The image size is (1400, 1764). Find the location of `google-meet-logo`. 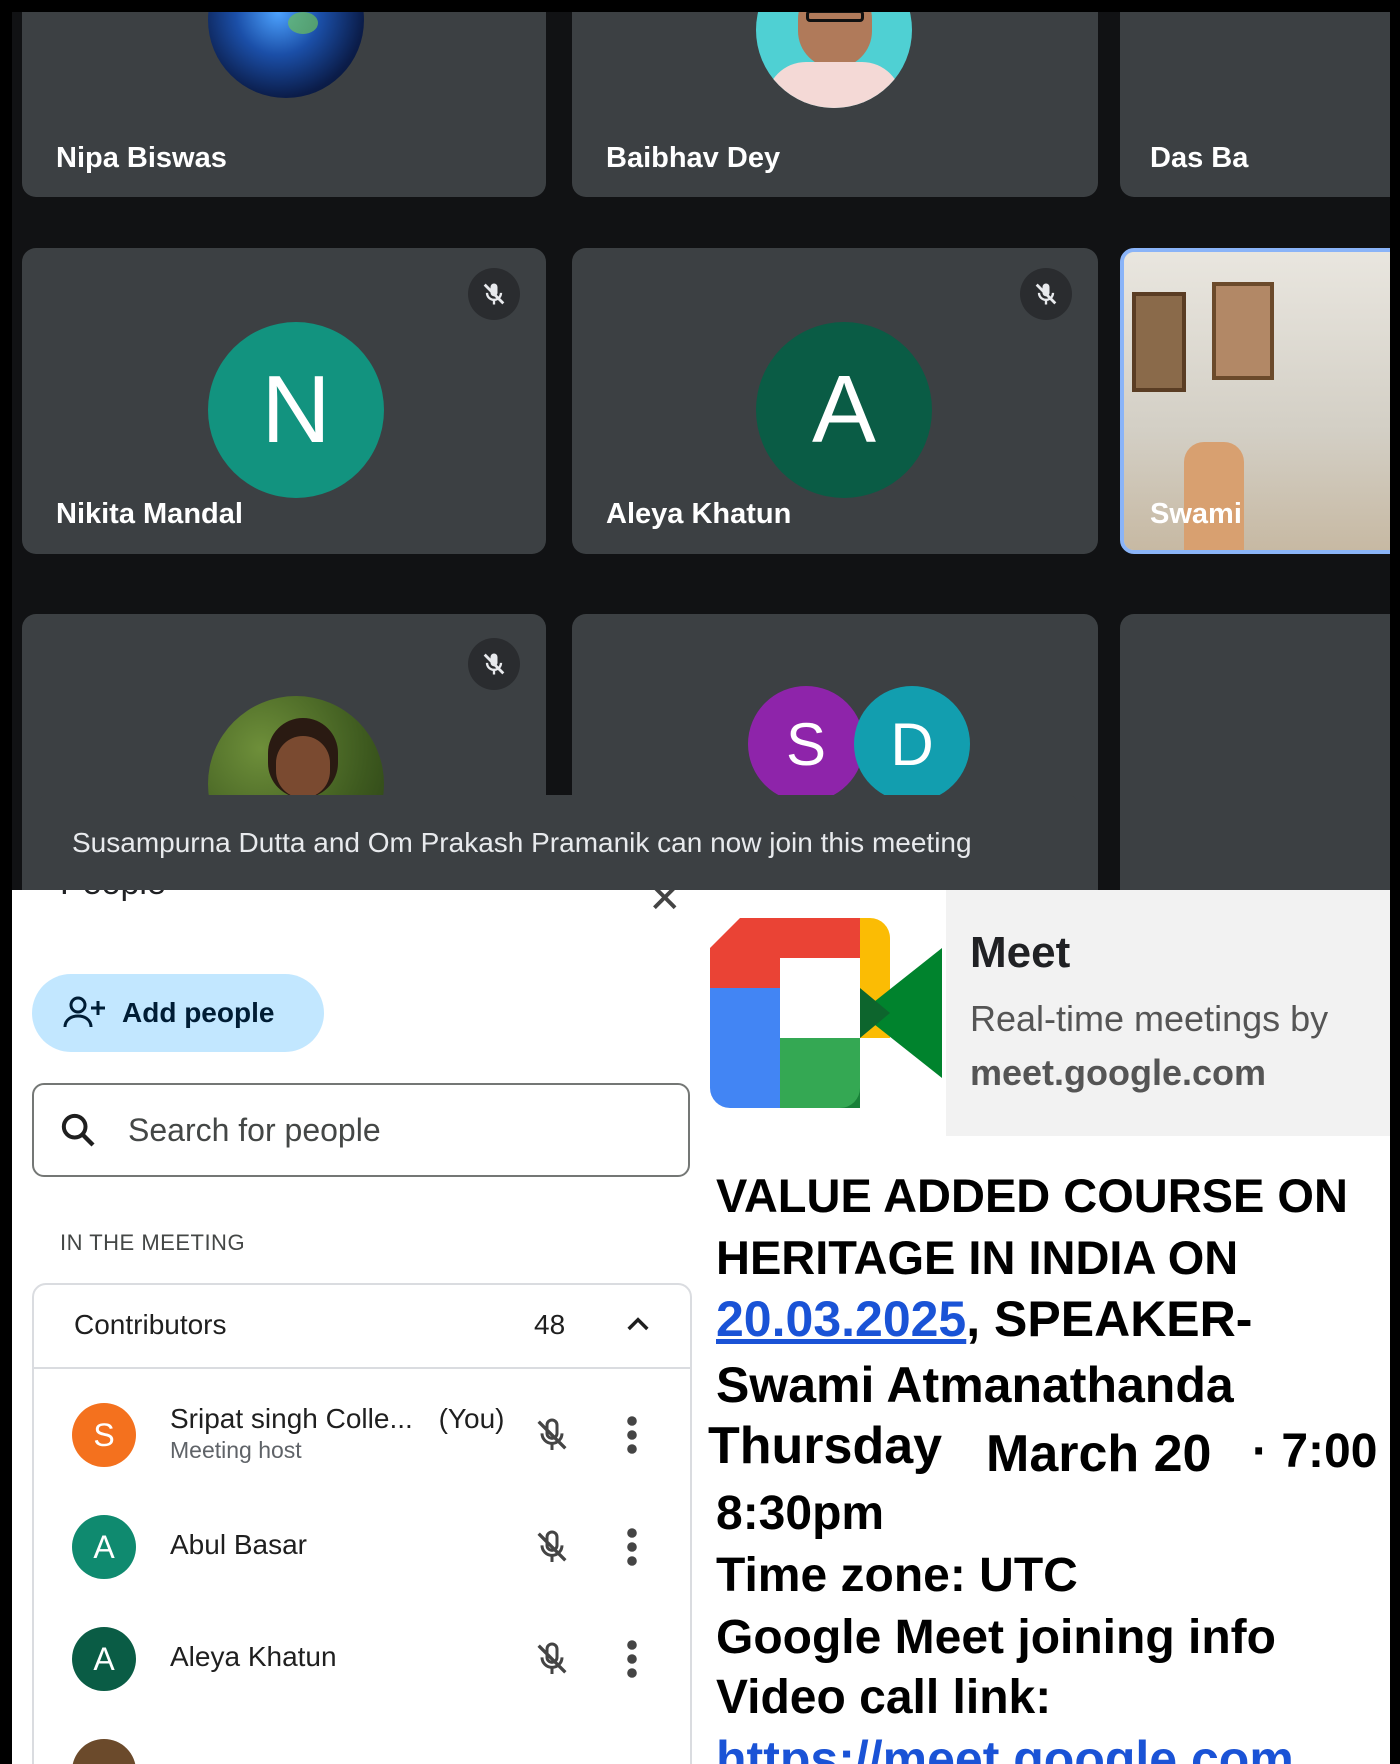

google-meet-logo is located at coordinates (826, 1013).